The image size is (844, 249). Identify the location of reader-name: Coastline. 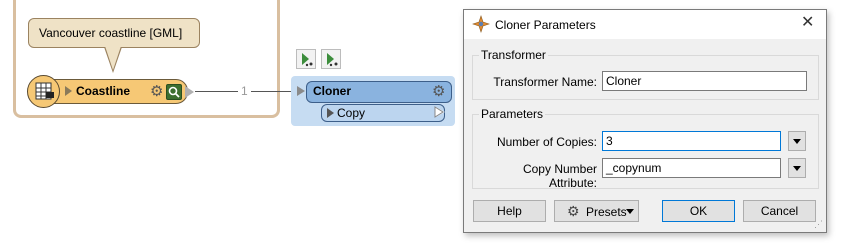
(103, 91).